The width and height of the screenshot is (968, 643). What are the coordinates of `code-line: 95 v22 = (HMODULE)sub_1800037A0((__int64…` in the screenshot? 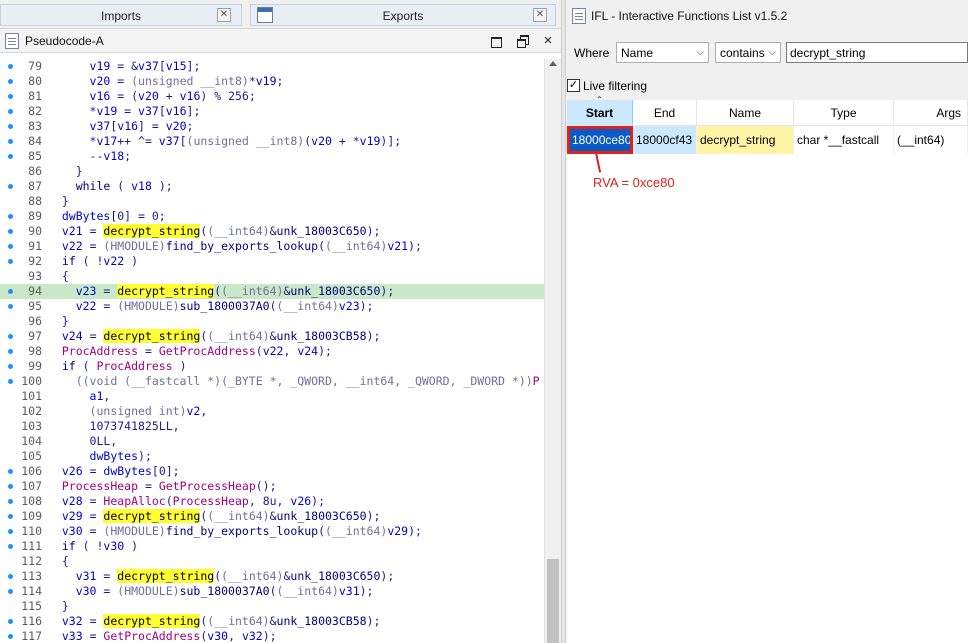 It's located at (272, 306).